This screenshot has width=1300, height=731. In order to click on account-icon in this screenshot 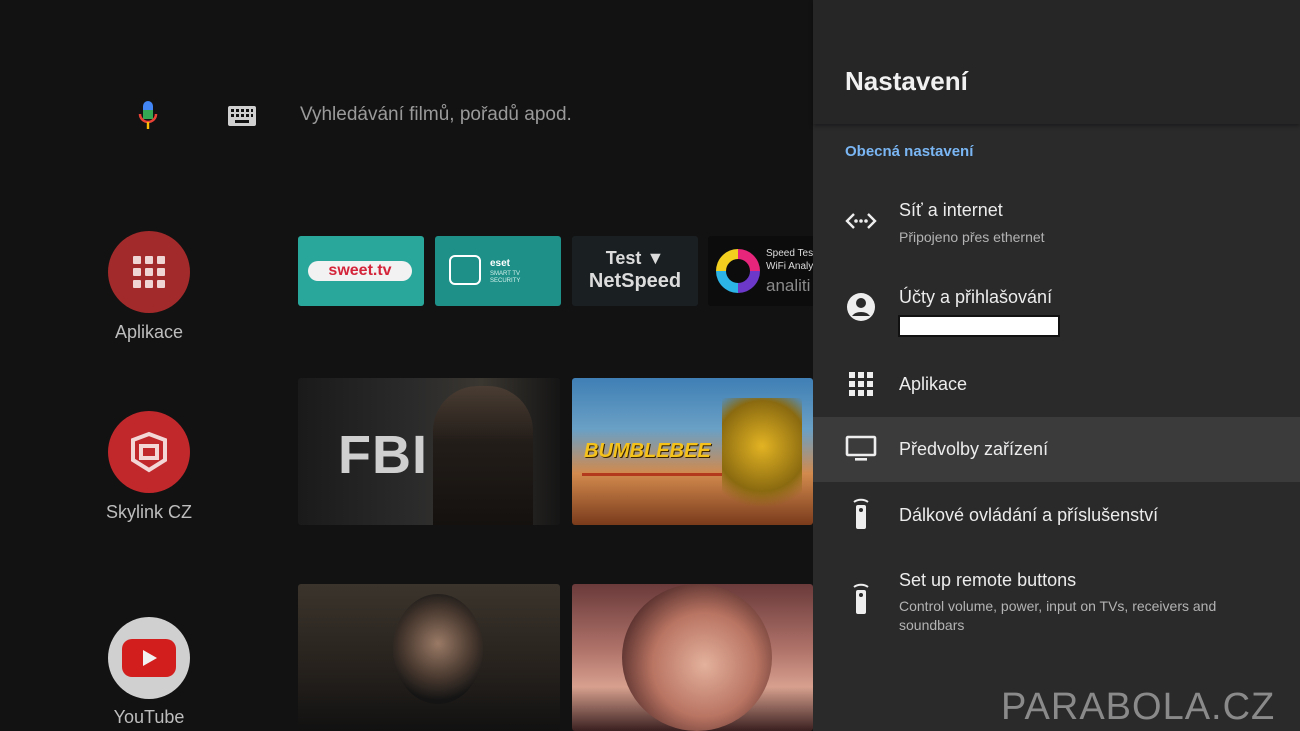, I will do `click(861, 307)`.